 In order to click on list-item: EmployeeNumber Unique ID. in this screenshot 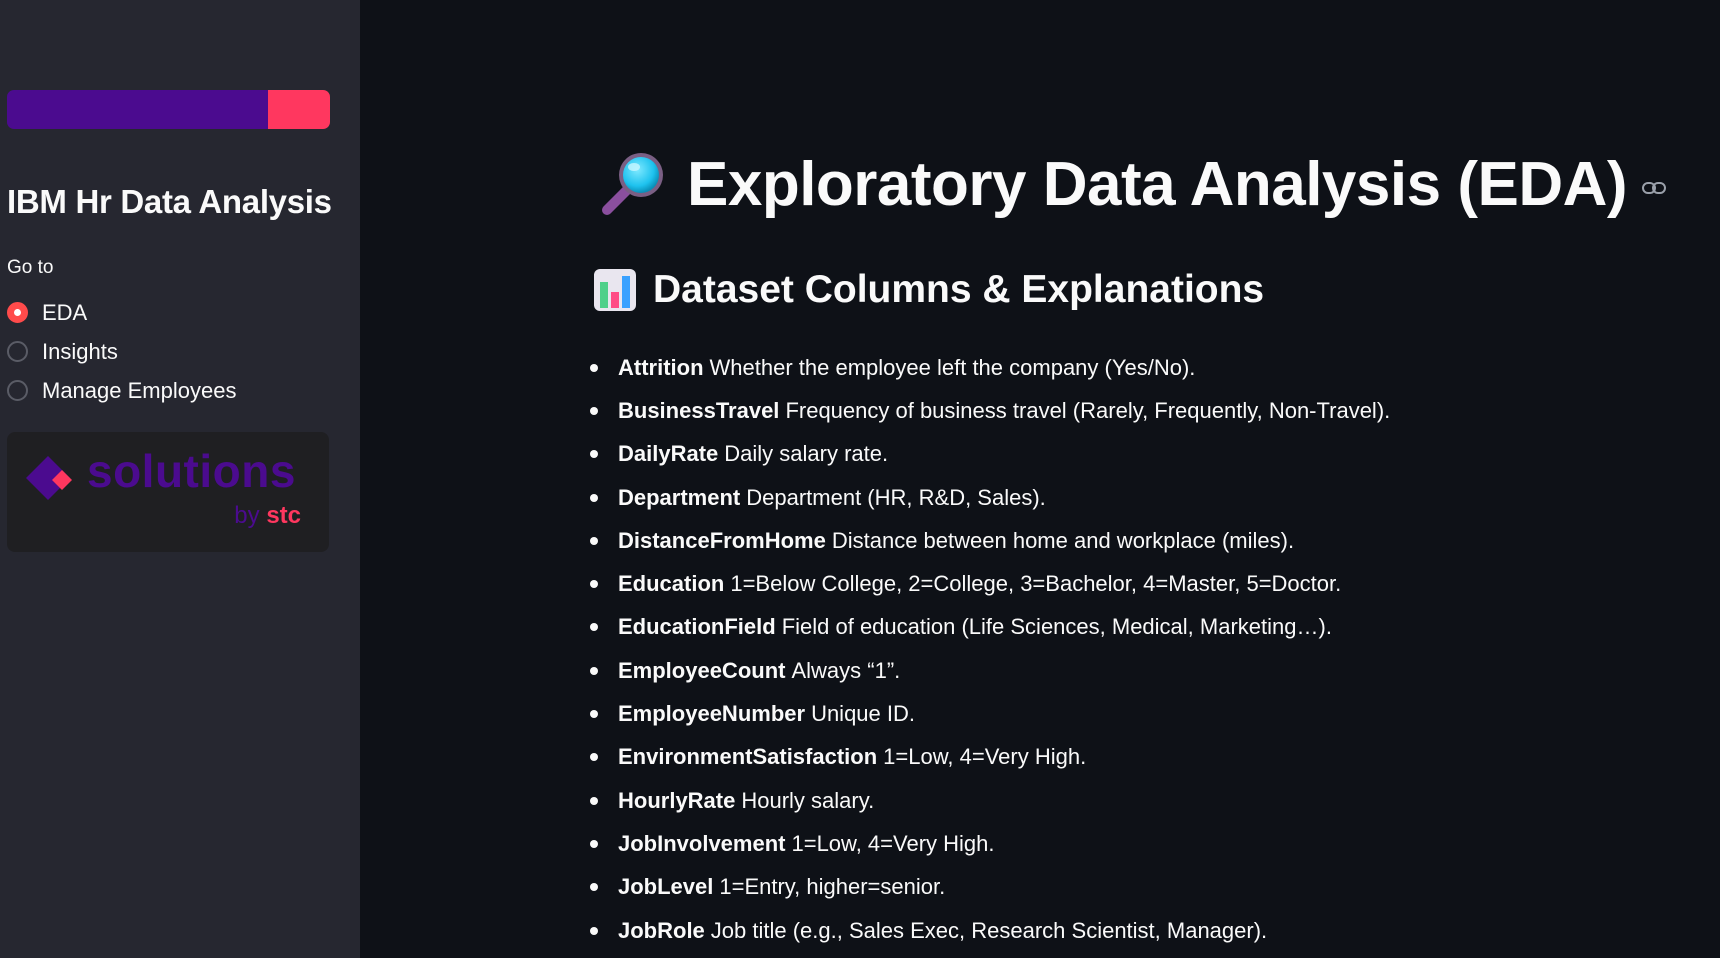, I will do `click(990, 713)`.